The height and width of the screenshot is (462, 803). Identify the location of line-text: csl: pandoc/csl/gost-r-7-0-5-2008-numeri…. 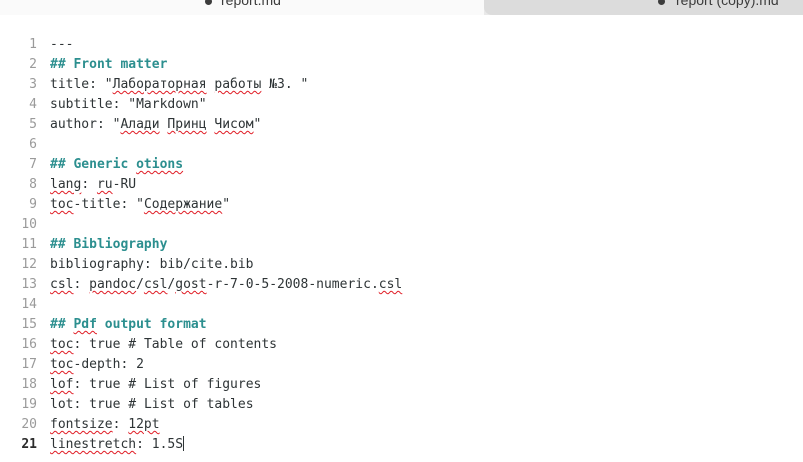
(226, 284).